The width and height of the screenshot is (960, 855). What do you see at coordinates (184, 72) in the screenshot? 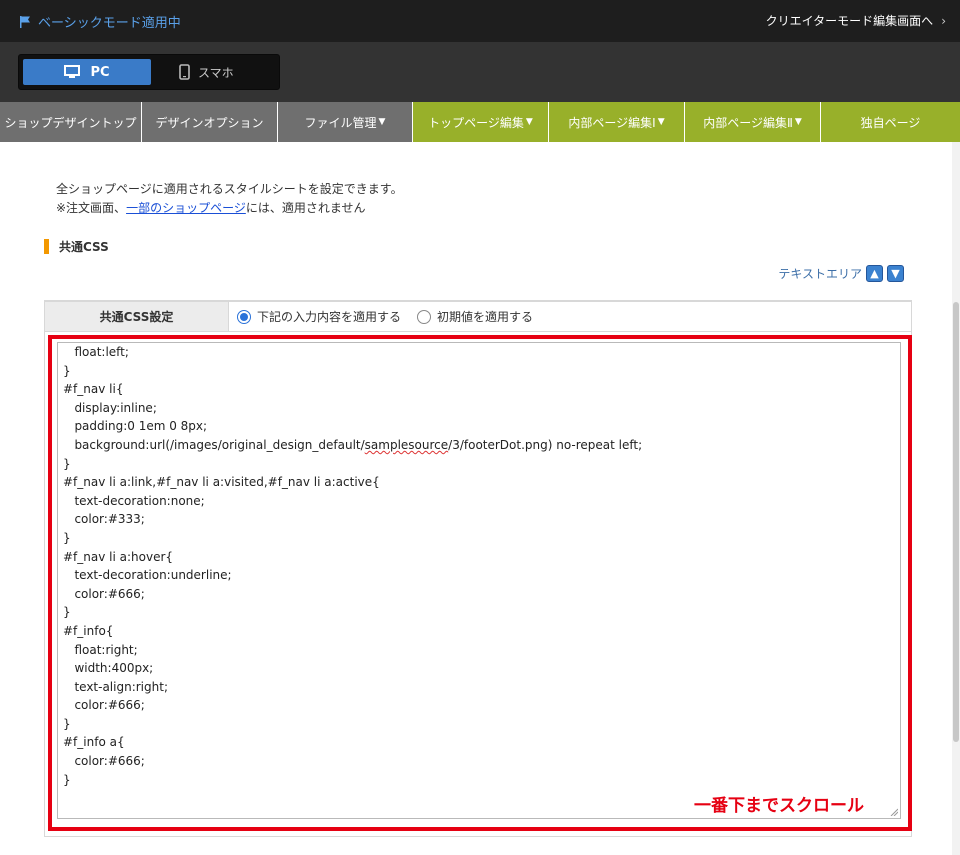
I see `smartphone-icon` at bounding box center [184, 72].